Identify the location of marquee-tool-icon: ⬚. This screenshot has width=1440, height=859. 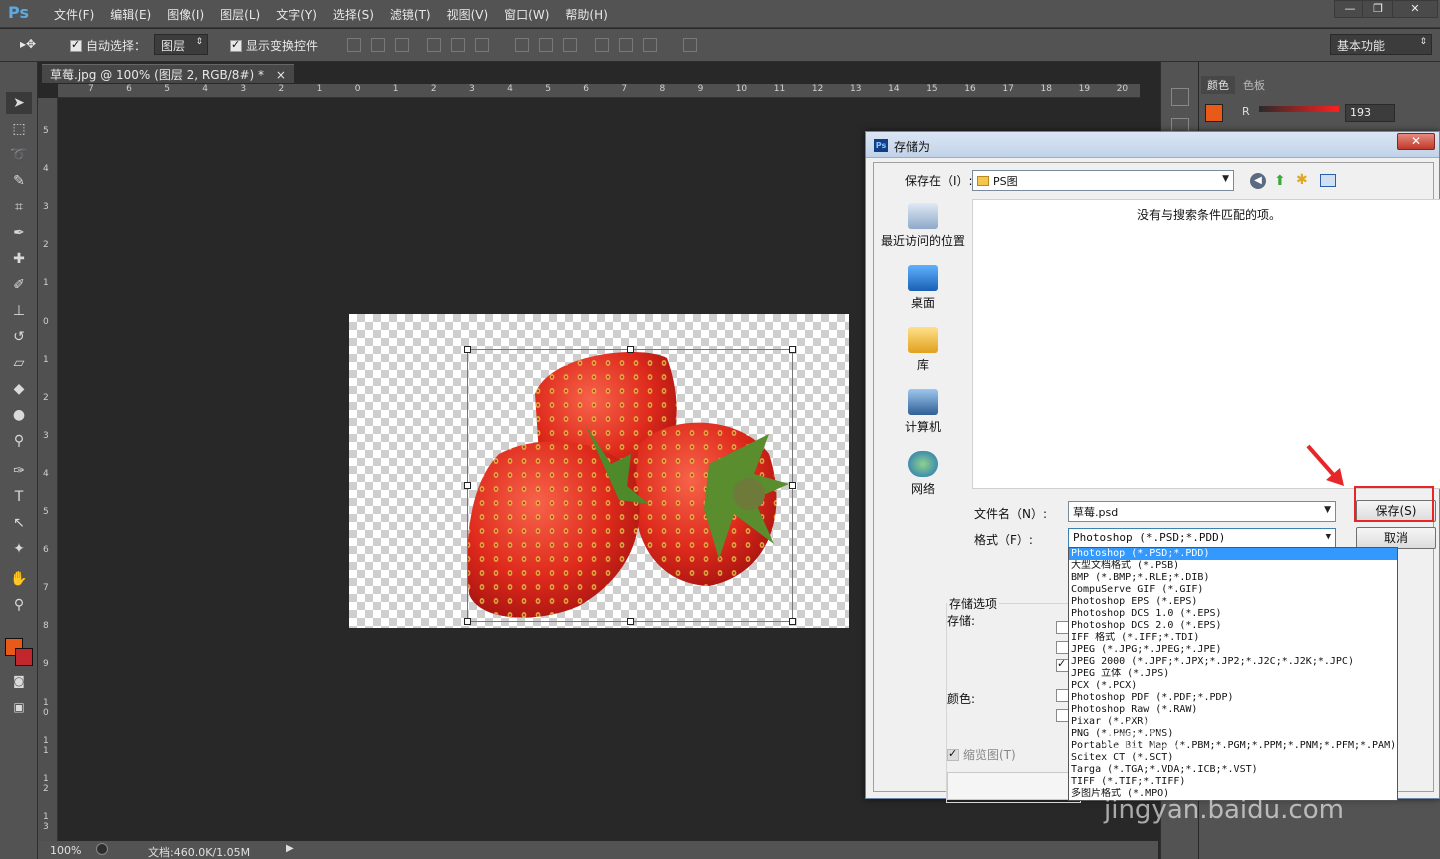
(19, 129).